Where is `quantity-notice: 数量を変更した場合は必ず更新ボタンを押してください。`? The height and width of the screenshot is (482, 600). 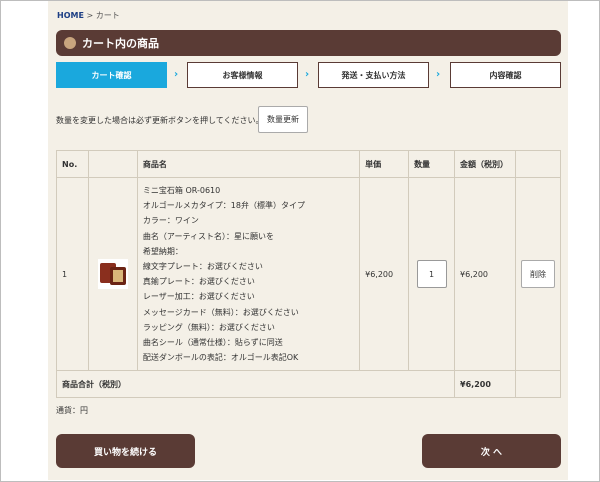 quantity-notice: 数量を変更した場合は必ず更新ボタンを押してください。 is located at coordinates (160, 120).